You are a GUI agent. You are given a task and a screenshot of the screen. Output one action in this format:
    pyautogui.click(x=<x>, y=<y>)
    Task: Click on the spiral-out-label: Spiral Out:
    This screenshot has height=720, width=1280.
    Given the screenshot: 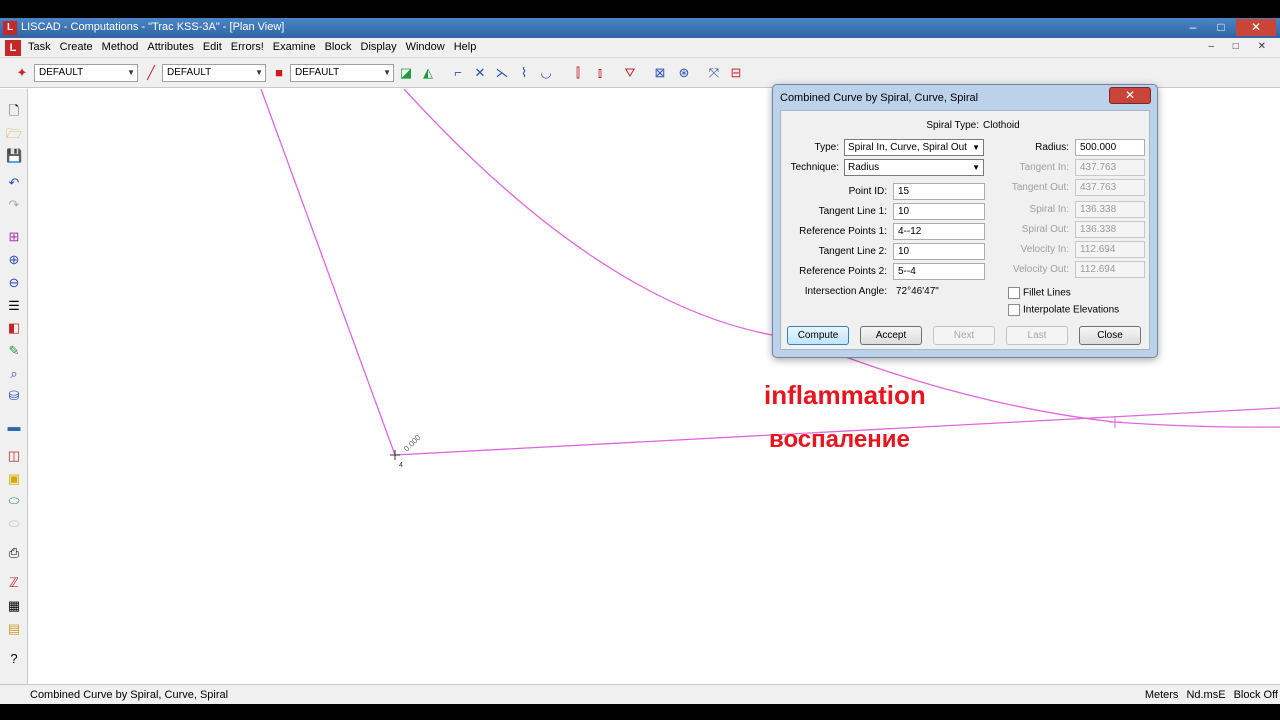 What is the action you would take?
    pyautogui.click(x=1045, y=229)
    